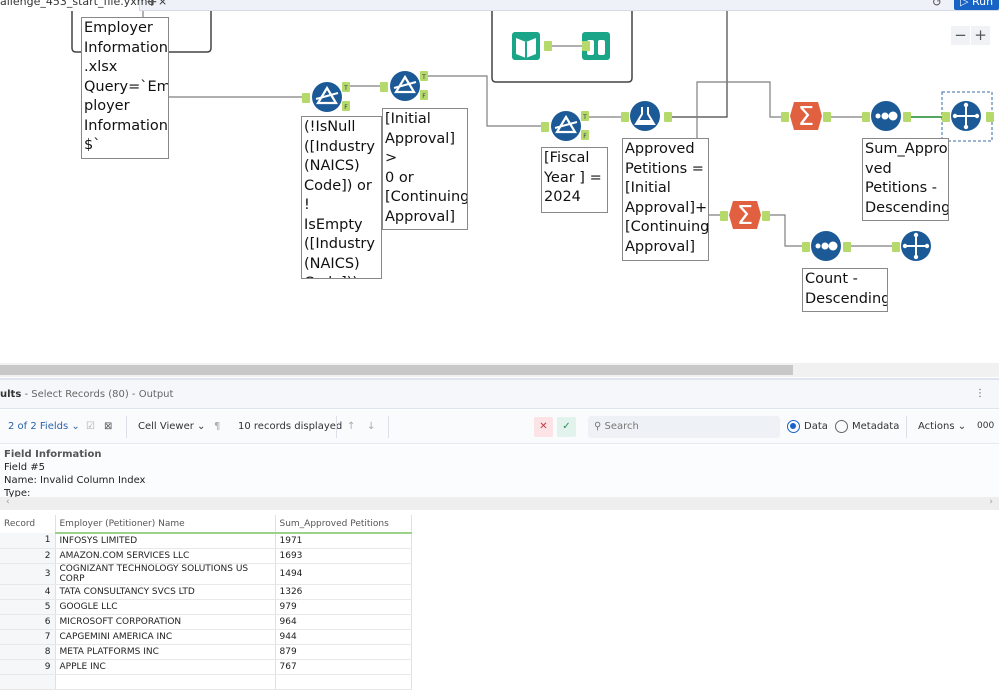 This screenshot has width=999, height=690. What do you see at coordinates (566, 427) in the screenshot?
I see `check-icon: ✓` at bounding box center [566, 427].